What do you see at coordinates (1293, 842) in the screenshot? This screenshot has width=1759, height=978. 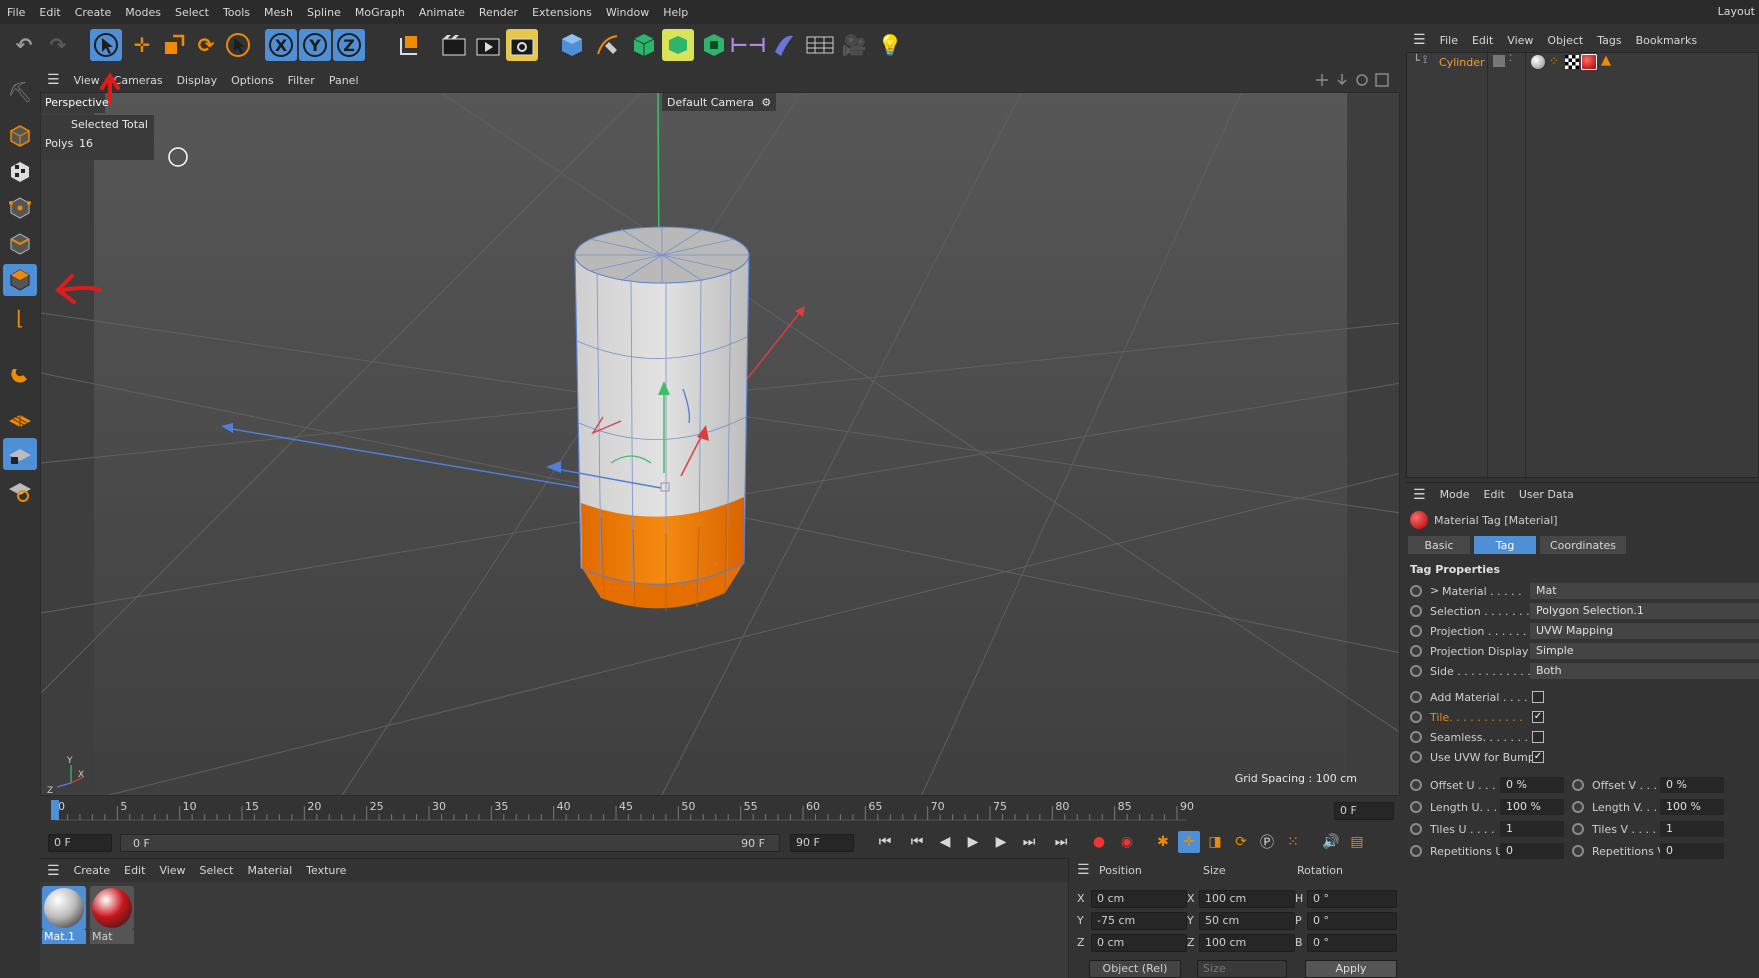 I see `record-pla-icon: ⁙` at bounding box center [1293, 842].